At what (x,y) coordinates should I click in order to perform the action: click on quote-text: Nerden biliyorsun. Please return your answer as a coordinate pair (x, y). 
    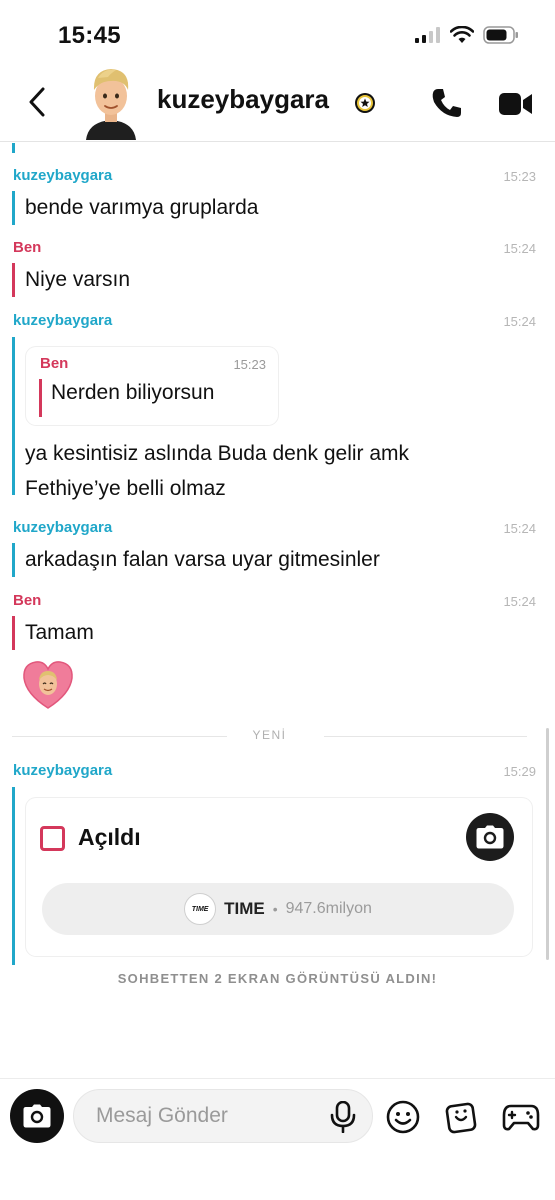
    Looking at the image, I should click on (133, 392).